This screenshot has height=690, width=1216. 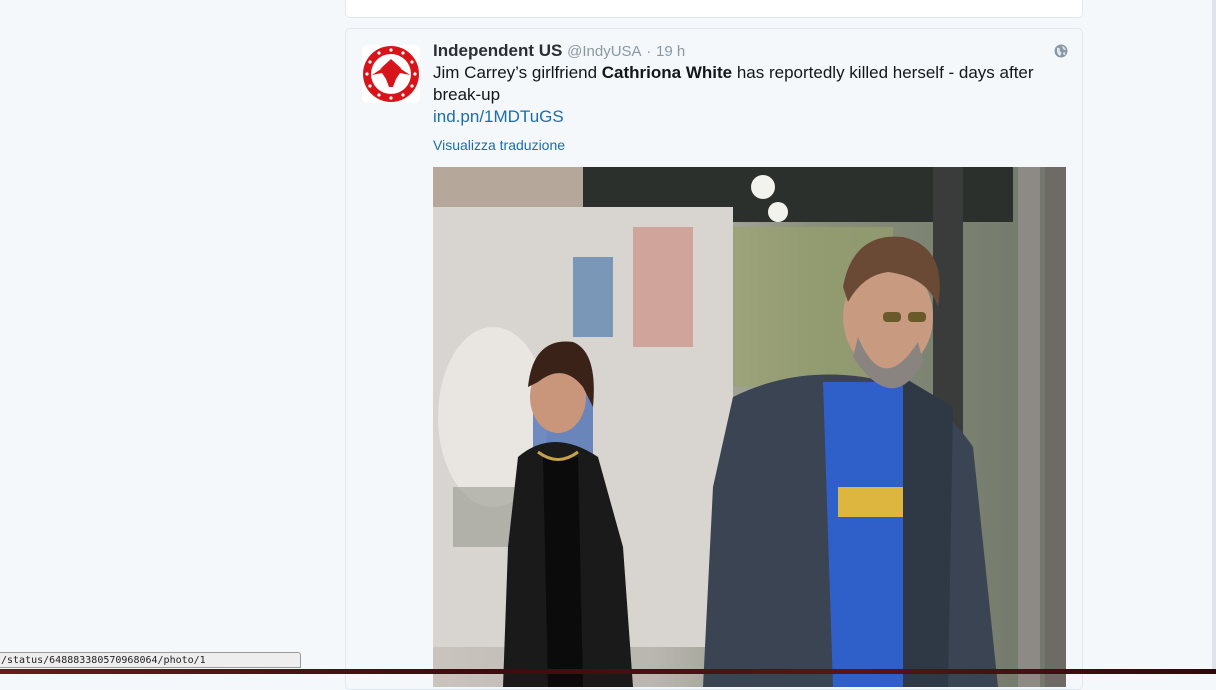 What do you see at coordinates (150, 660) in the screenshot?
I see `browser-status-bar: /status/648883380570968064/photo/1` at bounding box center [150, 660].